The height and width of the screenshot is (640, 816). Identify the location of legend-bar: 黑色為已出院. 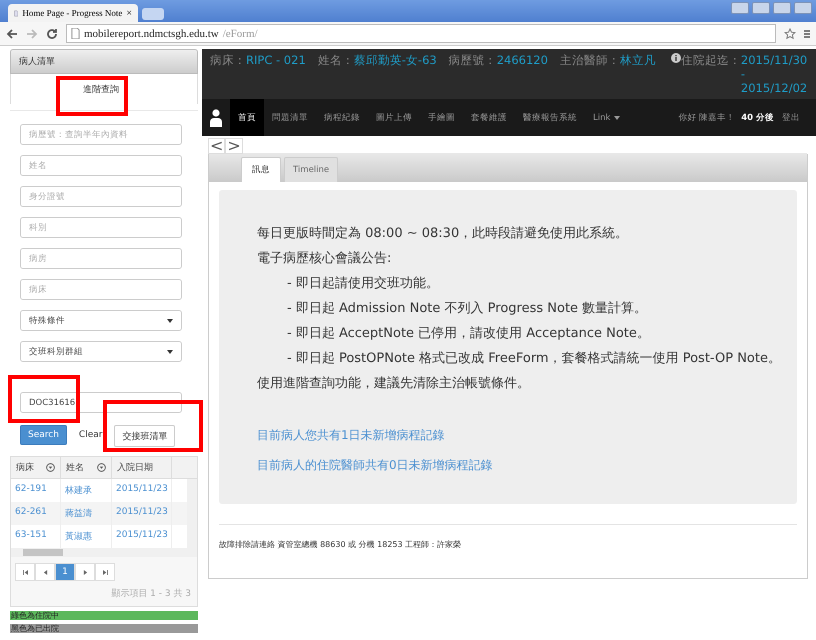
(104, 628).